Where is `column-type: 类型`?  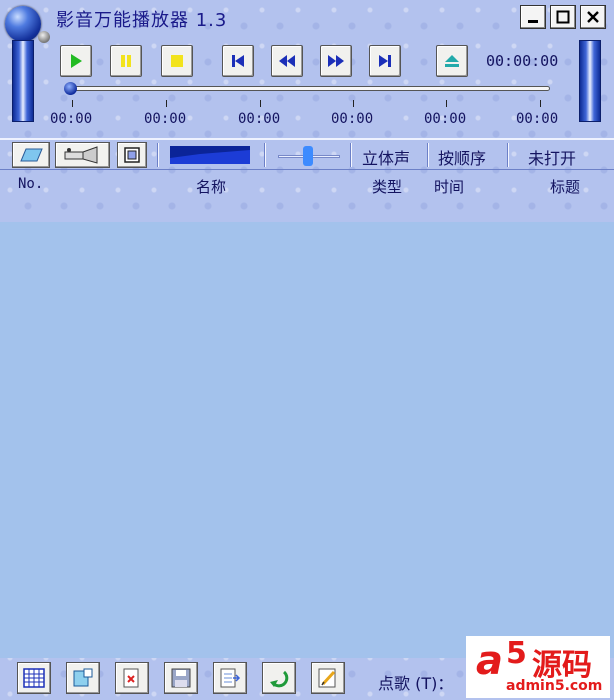
column-type: 类型 is located at coordinates (387, 186).